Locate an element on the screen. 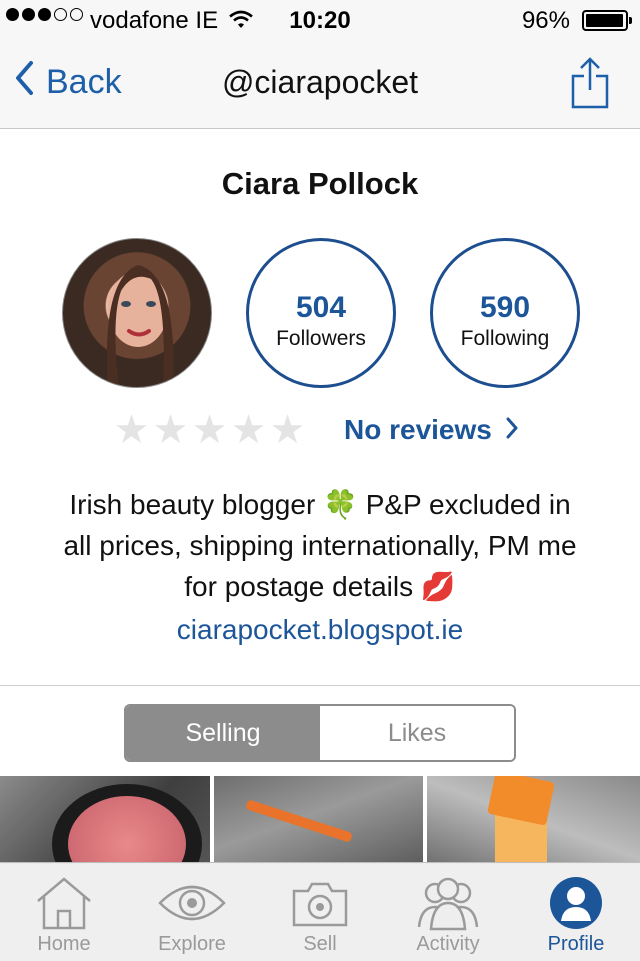  navigation-bar: Back @ciarapocket is located at coordinates (320, 84).